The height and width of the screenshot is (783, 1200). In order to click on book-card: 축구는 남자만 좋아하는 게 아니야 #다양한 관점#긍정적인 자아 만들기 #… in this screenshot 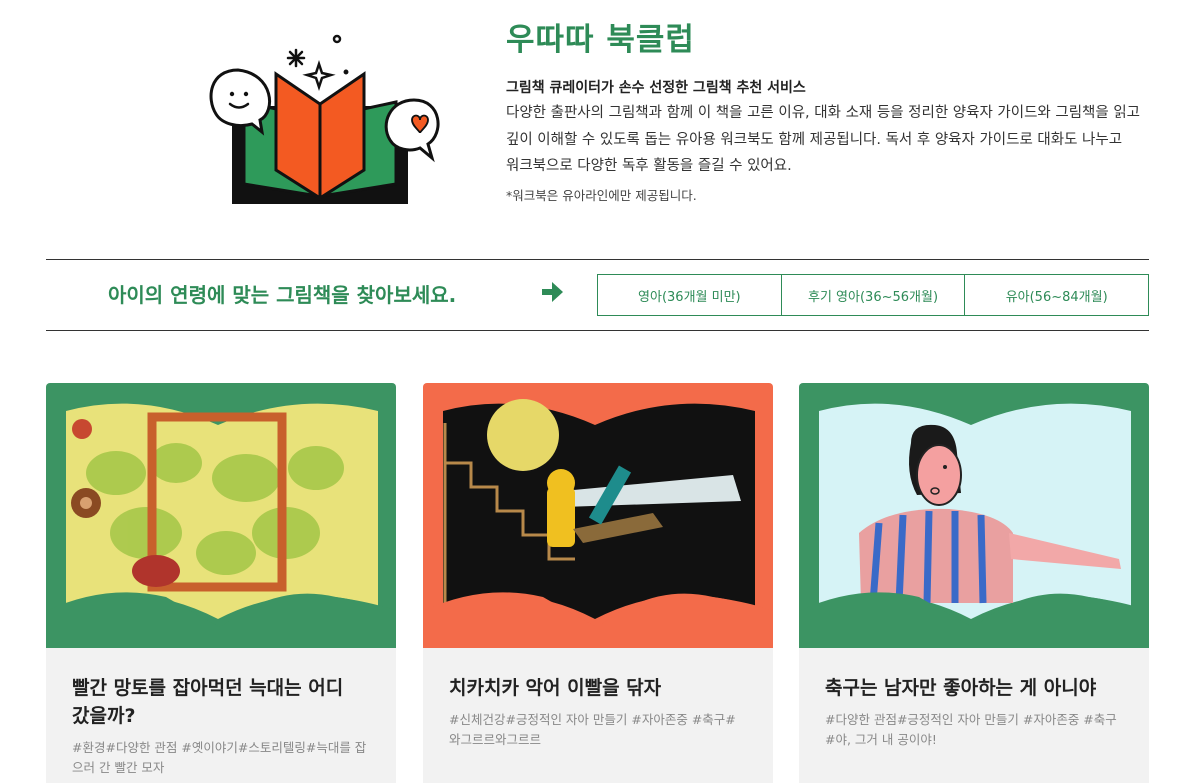, I will do `click(974, 583)`.